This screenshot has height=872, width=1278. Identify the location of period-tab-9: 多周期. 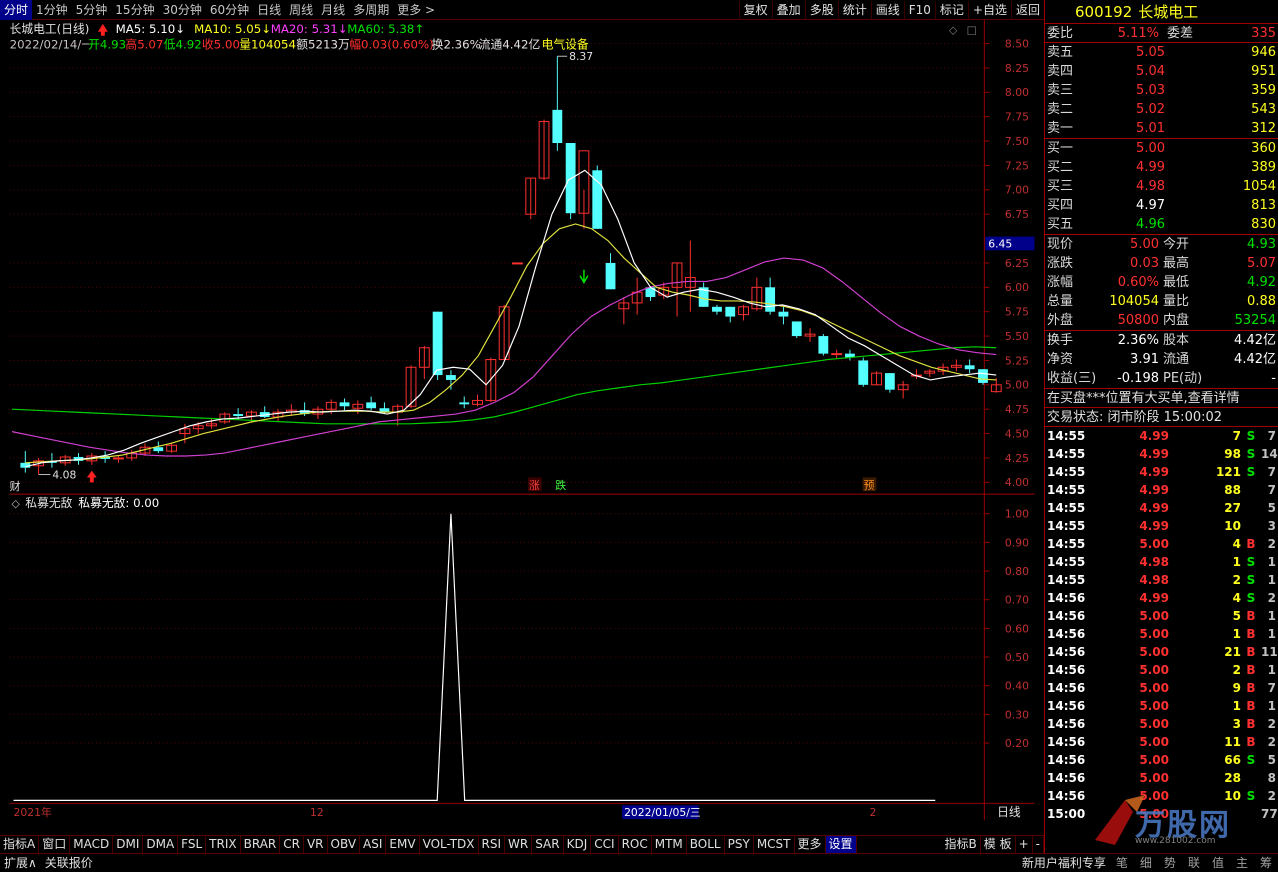
(371, 10).